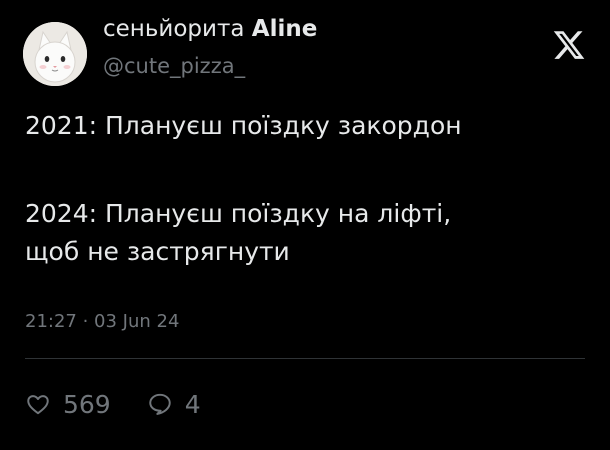 The width and height of the screenshot is (610, 450). What do you see at coordinates (569, 45) in the screenshot?
I see `x-logo-icon` at bounding box center [569, 45].